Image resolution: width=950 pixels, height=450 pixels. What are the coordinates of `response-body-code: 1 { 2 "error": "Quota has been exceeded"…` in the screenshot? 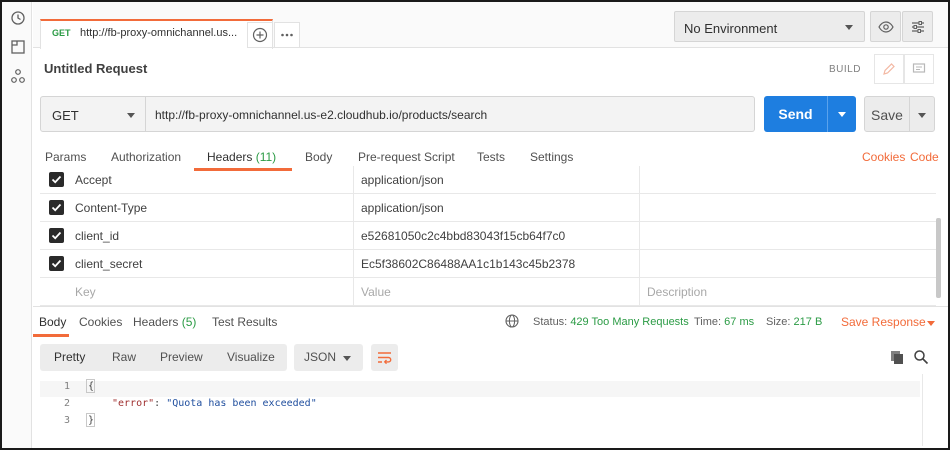 It's located at (480, 412).